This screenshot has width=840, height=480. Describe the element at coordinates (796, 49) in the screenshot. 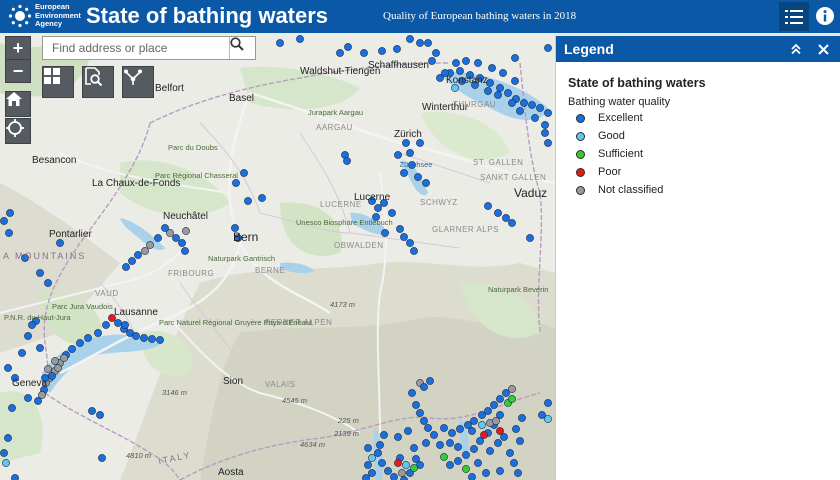

I see `legend-collapse-button` at that location.